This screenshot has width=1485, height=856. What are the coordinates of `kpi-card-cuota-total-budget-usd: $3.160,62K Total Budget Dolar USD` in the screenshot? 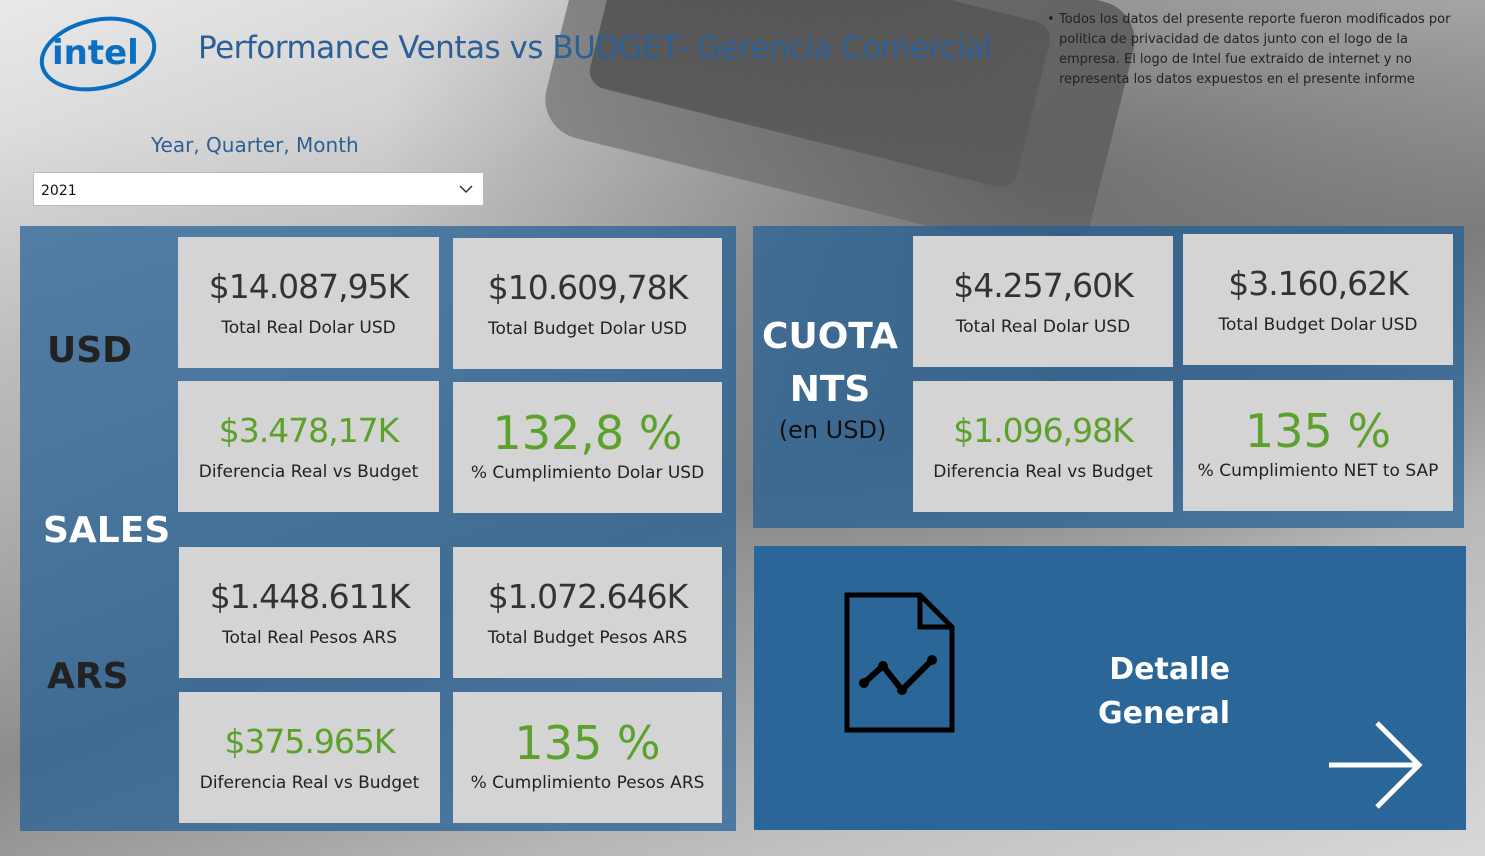 It's located at (1318, 299).